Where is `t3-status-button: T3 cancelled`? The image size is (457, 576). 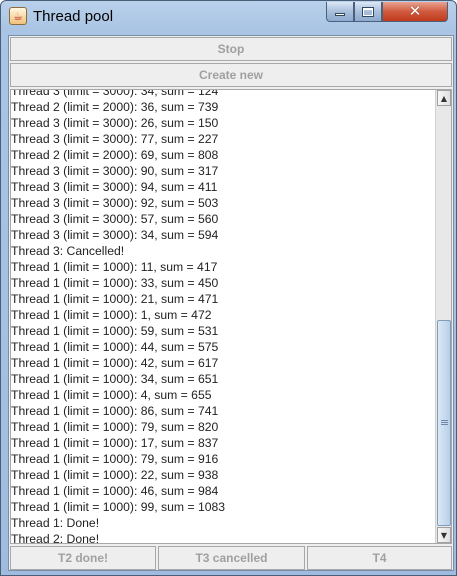 t3-status-button: T3 cancelled is located at coordinates (231, 558).